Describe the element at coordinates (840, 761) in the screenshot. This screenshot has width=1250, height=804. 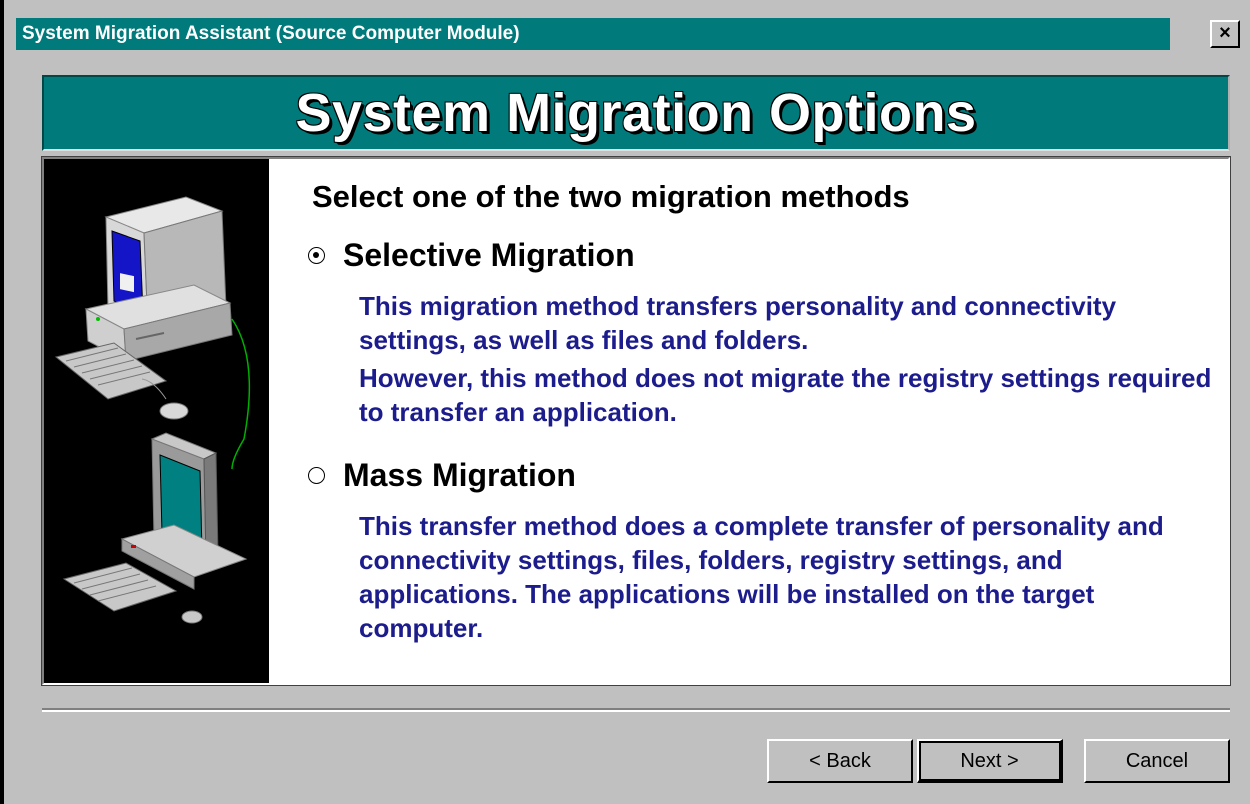
I see `back-button: < Back` at that location.